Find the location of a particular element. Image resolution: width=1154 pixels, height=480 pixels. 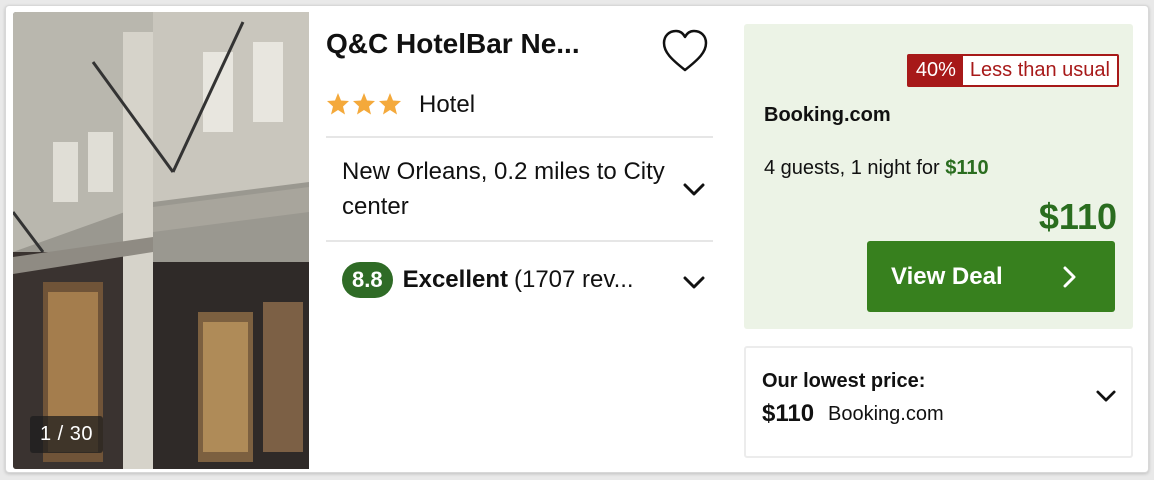

view-deal-label: View Deal is located at coordinates (947, 276).